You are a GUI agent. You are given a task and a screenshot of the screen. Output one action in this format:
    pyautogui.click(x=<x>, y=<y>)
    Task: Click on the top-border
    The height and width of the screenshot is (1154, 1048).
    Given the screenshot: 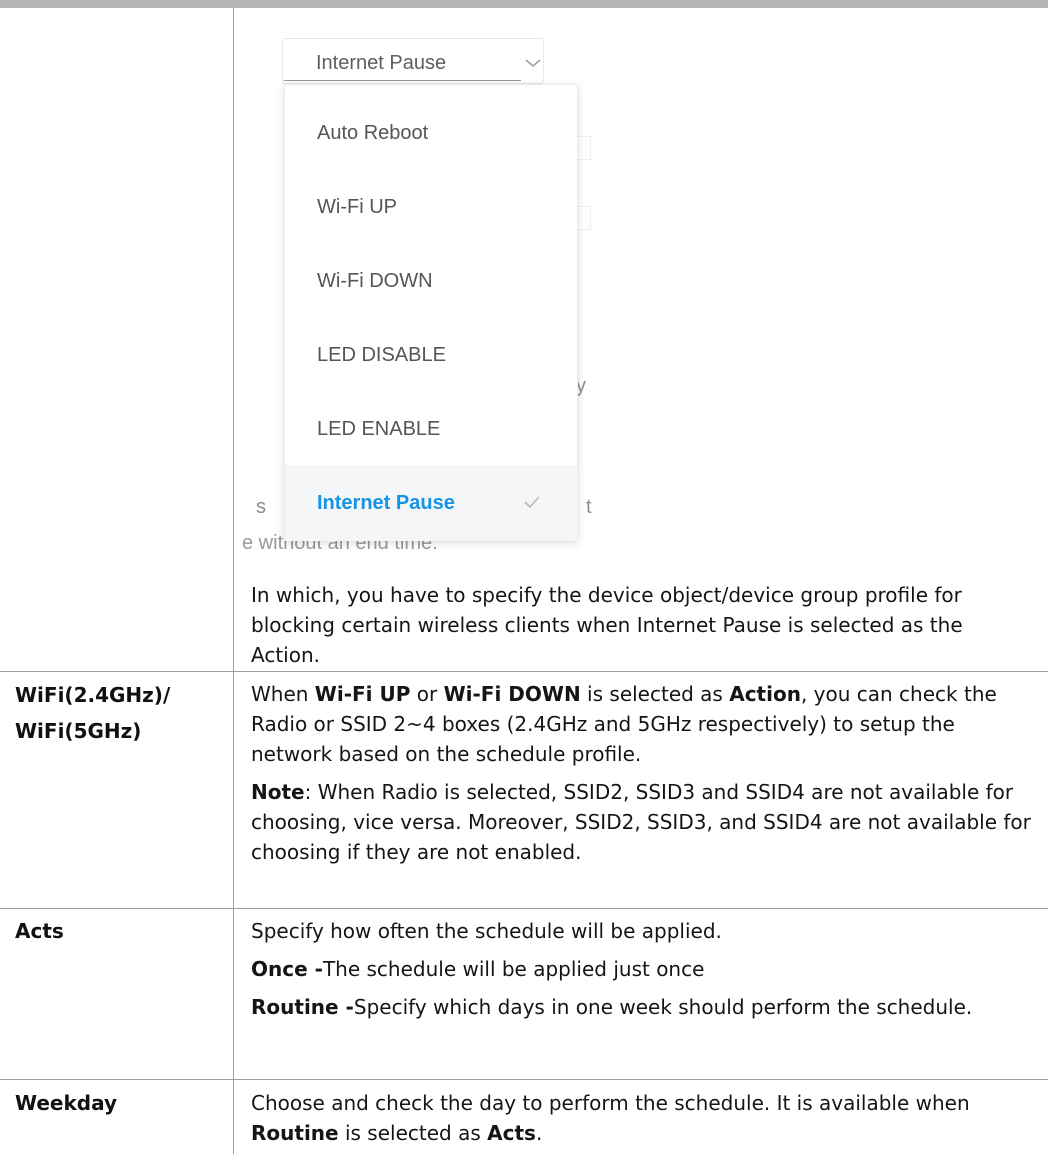 What is the action you would take?
    pyautogui.click(x=524, y=4)
    